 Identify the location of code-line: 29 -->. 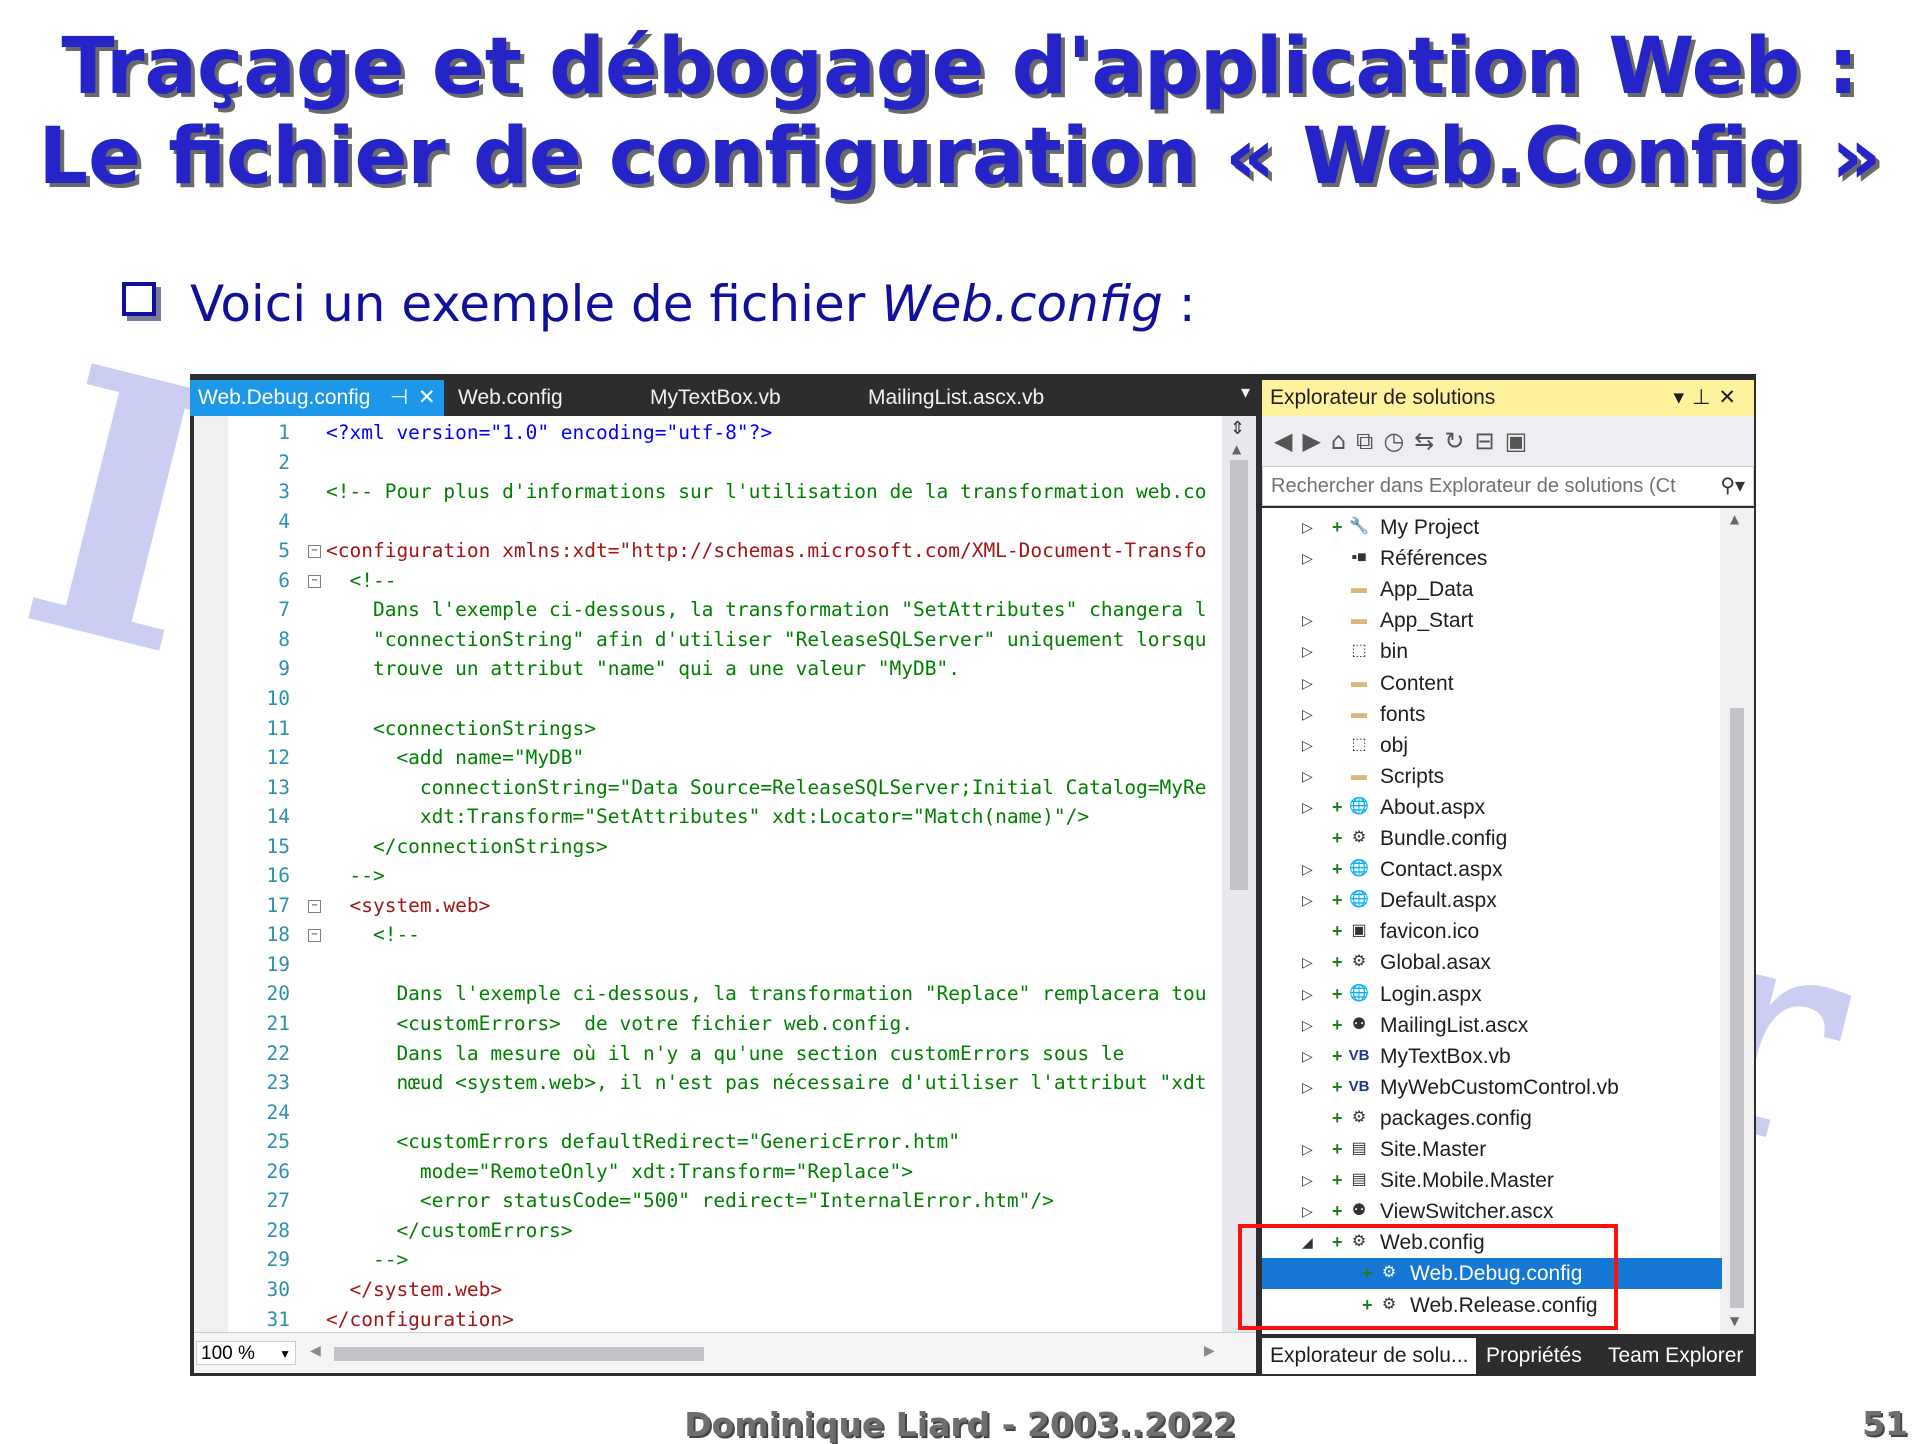
(708, 1260).